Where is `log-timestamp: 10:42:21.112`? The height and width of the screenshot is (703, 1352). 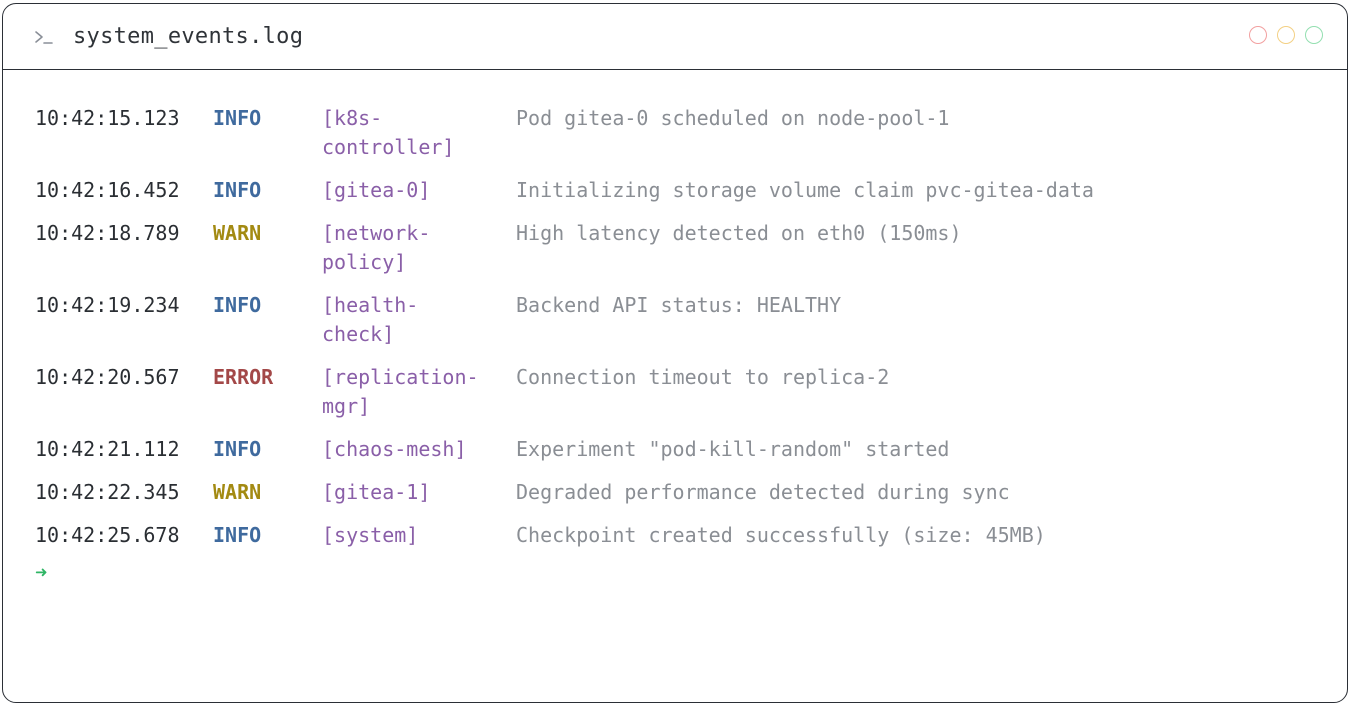 log-timestamp: 10:42:21.112 is located at coordinates (107, 449).